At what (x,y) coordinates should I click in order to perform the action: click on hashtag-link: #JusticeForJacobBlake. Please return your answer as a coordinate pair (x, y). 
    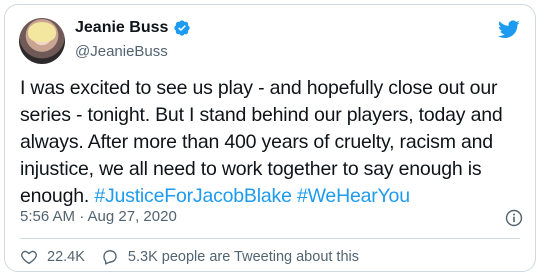
    Looking at the image, I should click on (193, 196).